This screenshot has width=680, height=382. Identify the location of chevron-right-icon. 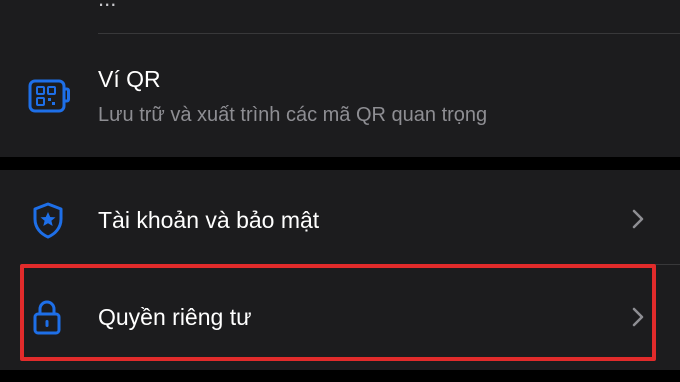
(638, 221).